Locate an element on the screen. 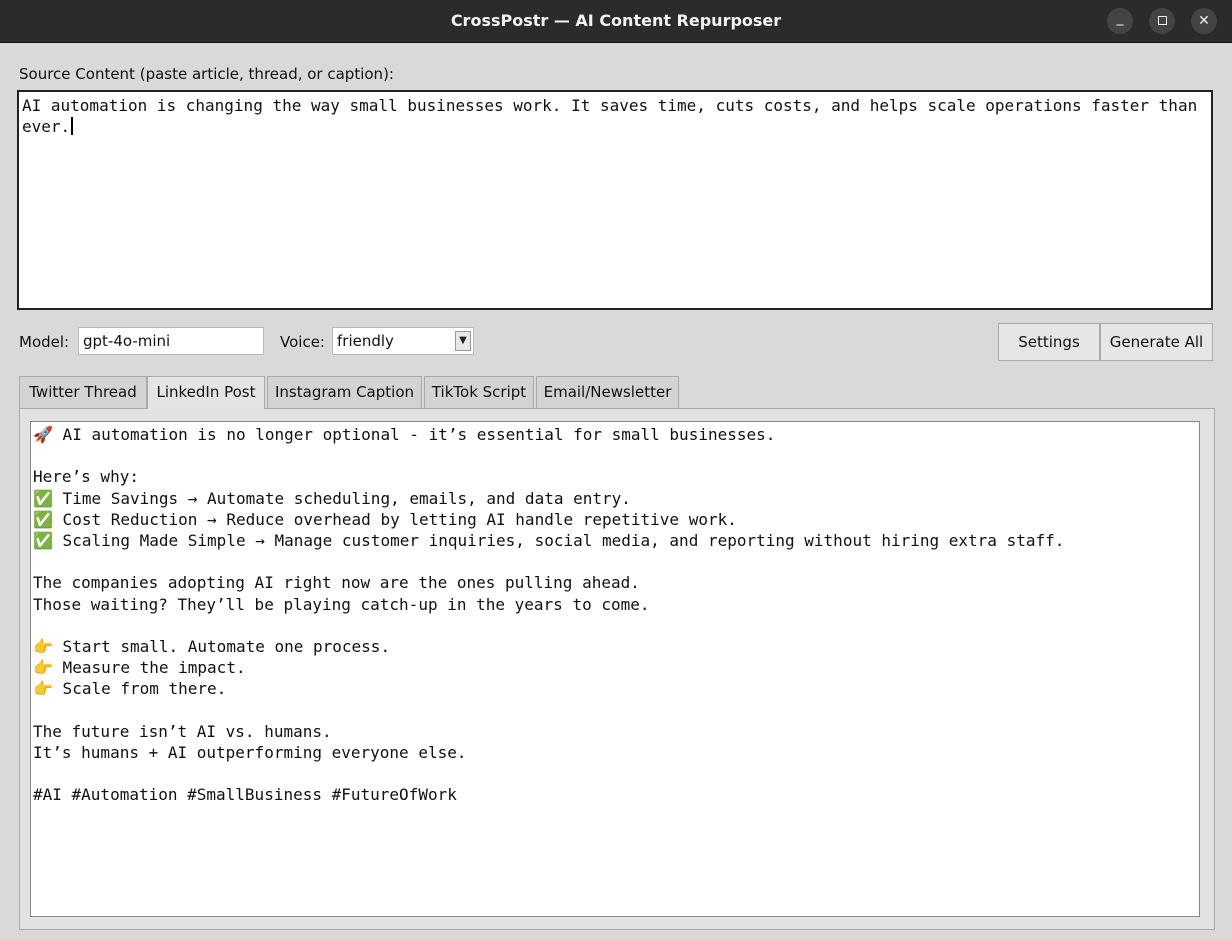 Image resolution: width=1232 pixels, height=940 pixels. model-input: gpt-4o-mini is located at coordinates (171, 341).